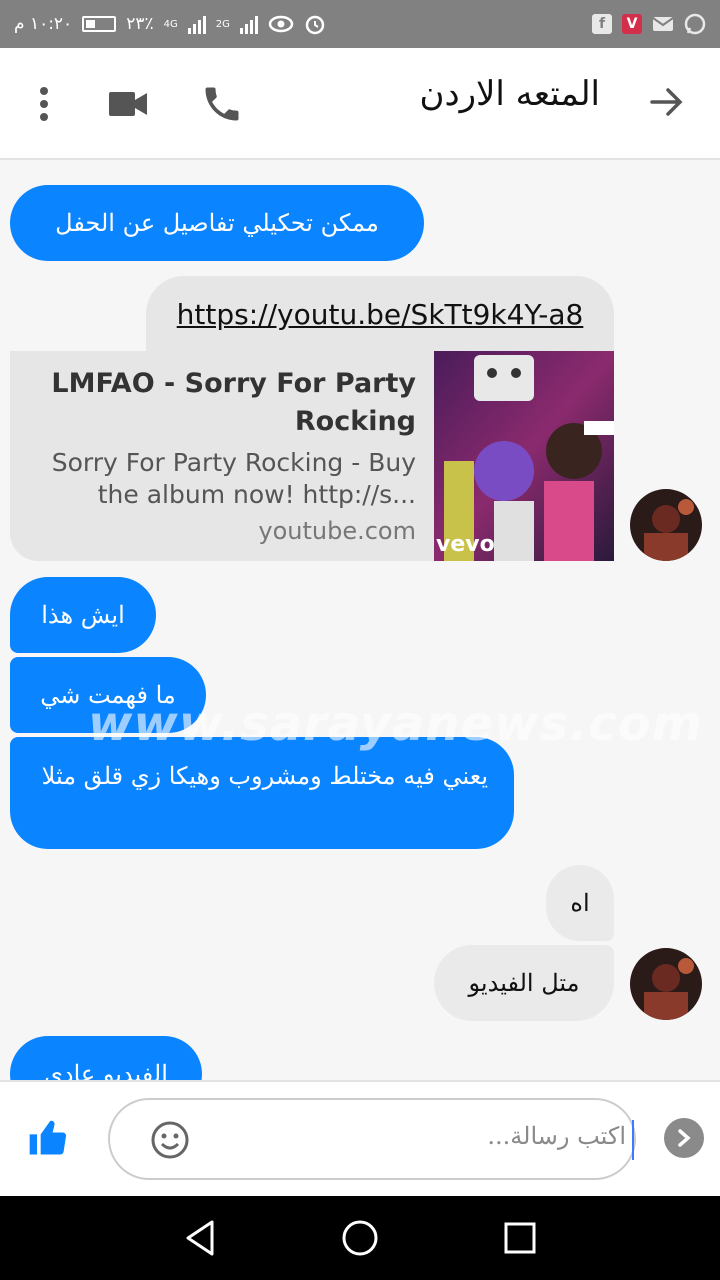 This screenshot has width=720, height=1280. Describe the element at coordinates (99, 24) in the screenshot. I see `battery-icon` at that location.